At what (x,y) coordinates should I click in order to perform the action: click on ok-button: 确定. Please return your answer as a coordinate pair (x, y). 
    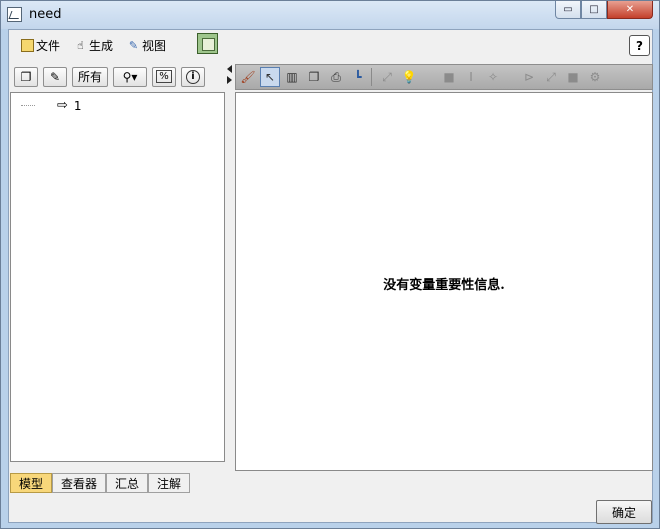
    Looking at the image, I should click on (624, 512).